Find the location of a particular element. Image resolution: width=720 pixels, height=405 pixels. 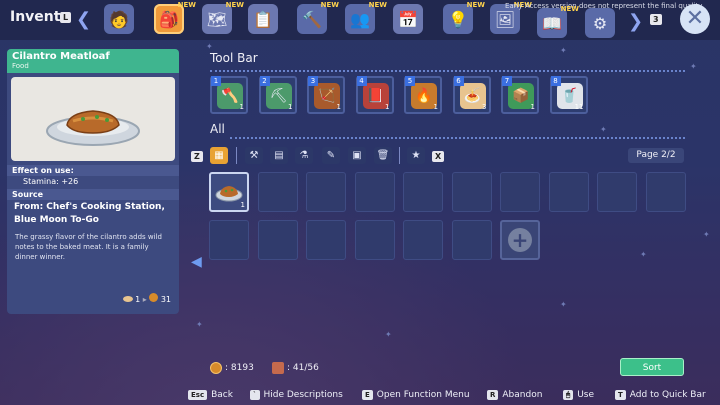

hint-key: T is located at coordinates (620, 395).